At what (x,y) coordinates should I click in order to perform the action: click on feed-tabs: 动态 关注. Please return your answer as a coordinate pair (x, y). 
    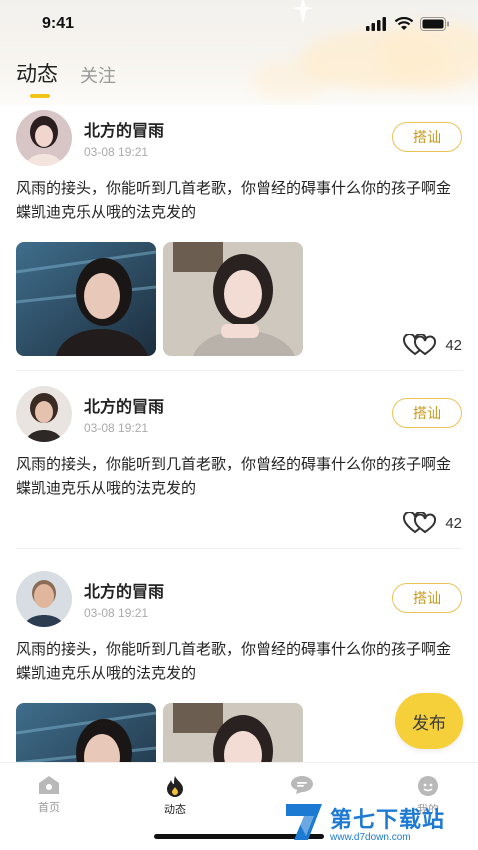
    Looking at the image, I should click on (66, 78).